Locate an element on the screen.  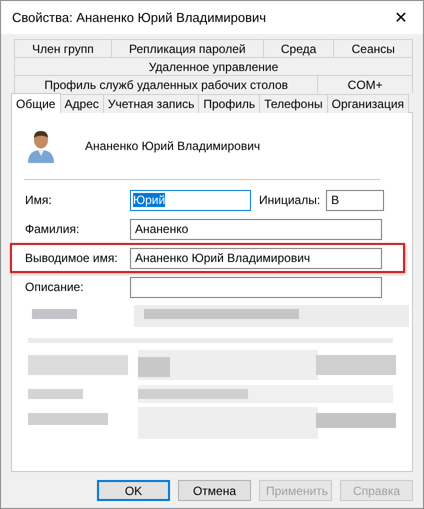
dialog-button: OK is located at coordinates (133, 490).